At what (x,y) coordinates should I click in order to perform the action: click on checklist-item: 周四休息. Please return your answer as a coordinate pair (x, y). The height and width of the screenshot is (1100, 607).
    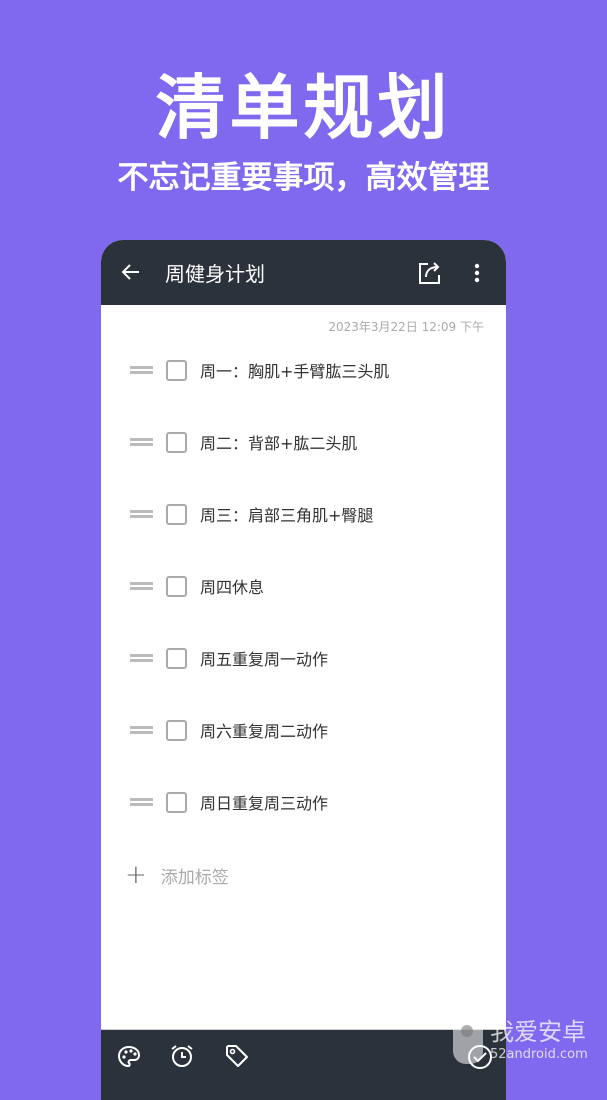
    Looking at the image, I should click on (303, 586).